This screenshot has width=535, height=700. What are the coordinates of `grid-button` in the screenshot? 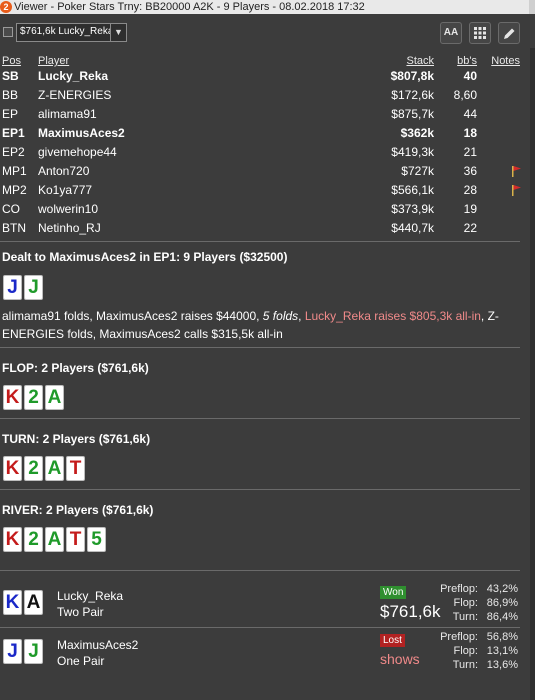 It's located at (480, 33).